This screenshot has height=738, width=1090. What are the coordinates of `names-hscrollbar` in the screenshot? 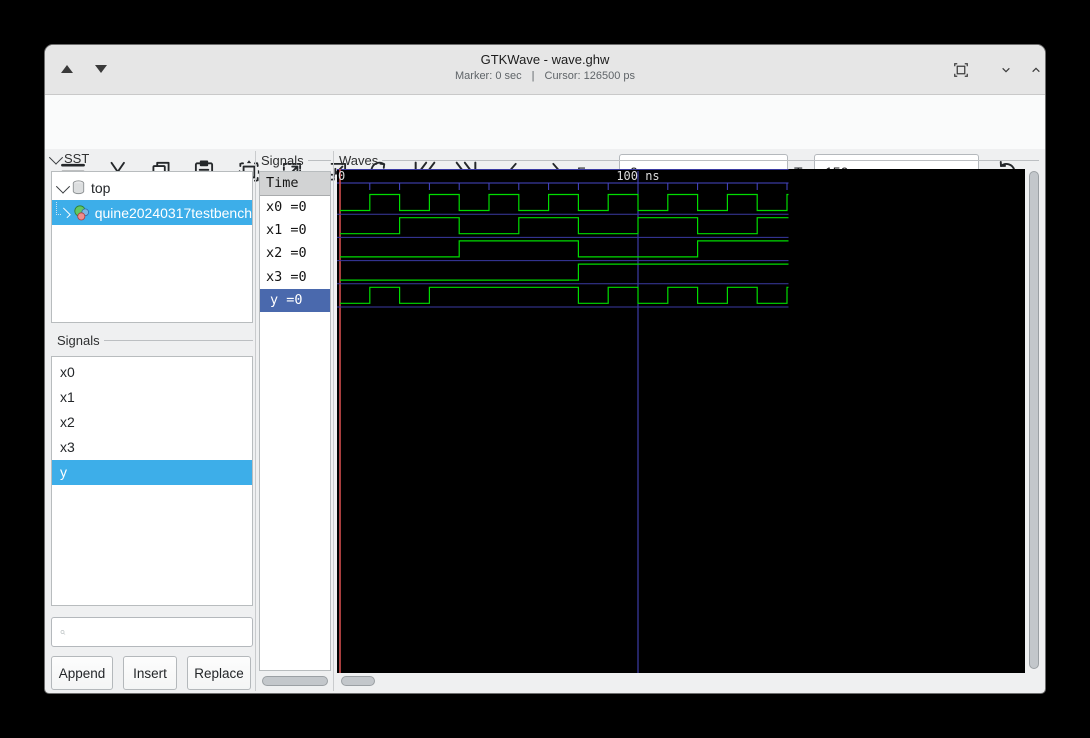 It's located at (295, 681).